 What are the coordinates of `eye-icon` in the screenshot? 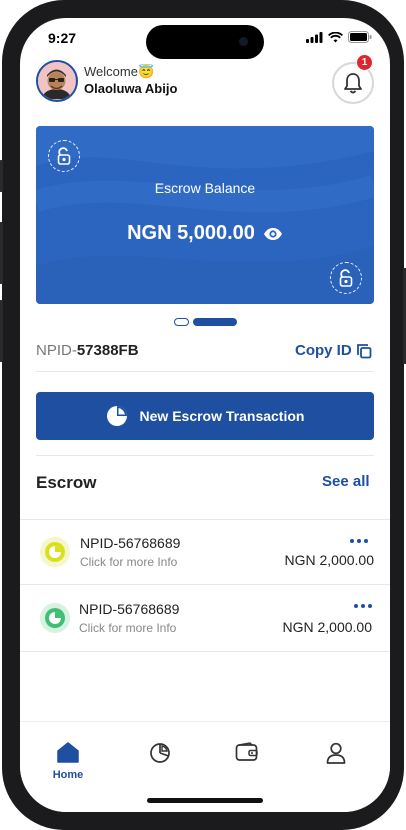 It's located at (273, 234).